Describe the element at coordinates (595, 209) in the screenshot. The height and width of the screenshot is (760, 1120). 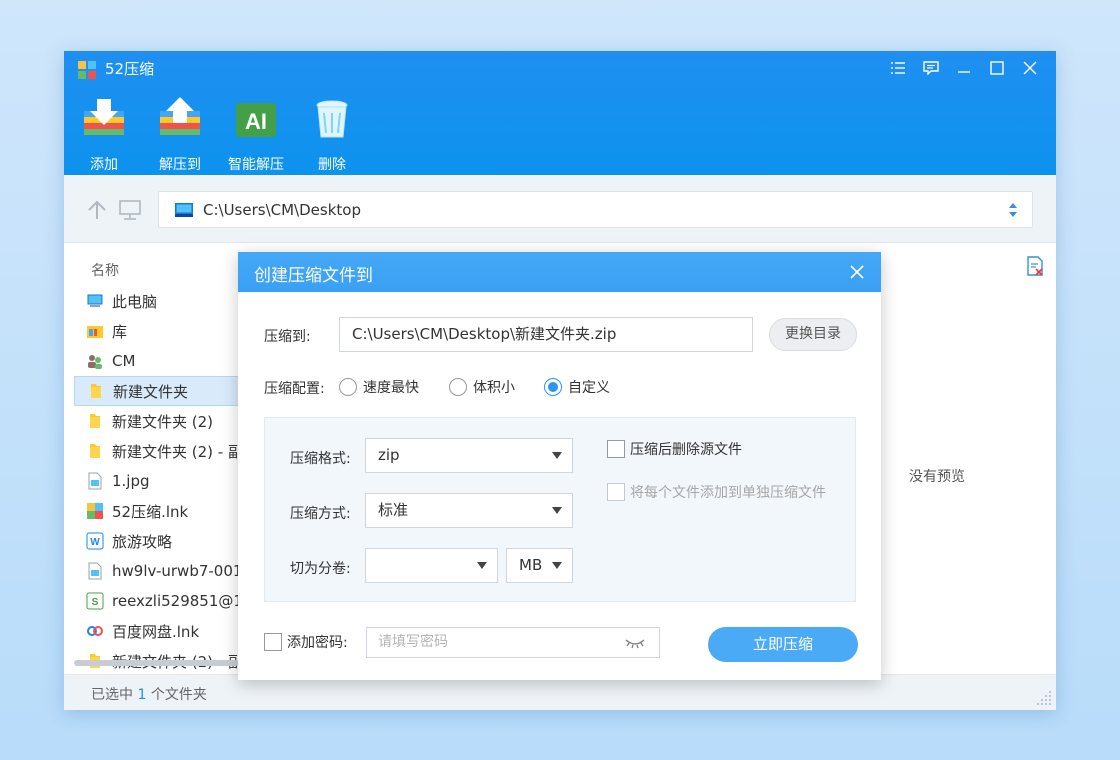
I see `address-bar: C:\Users\CM\Desktop` at that location.